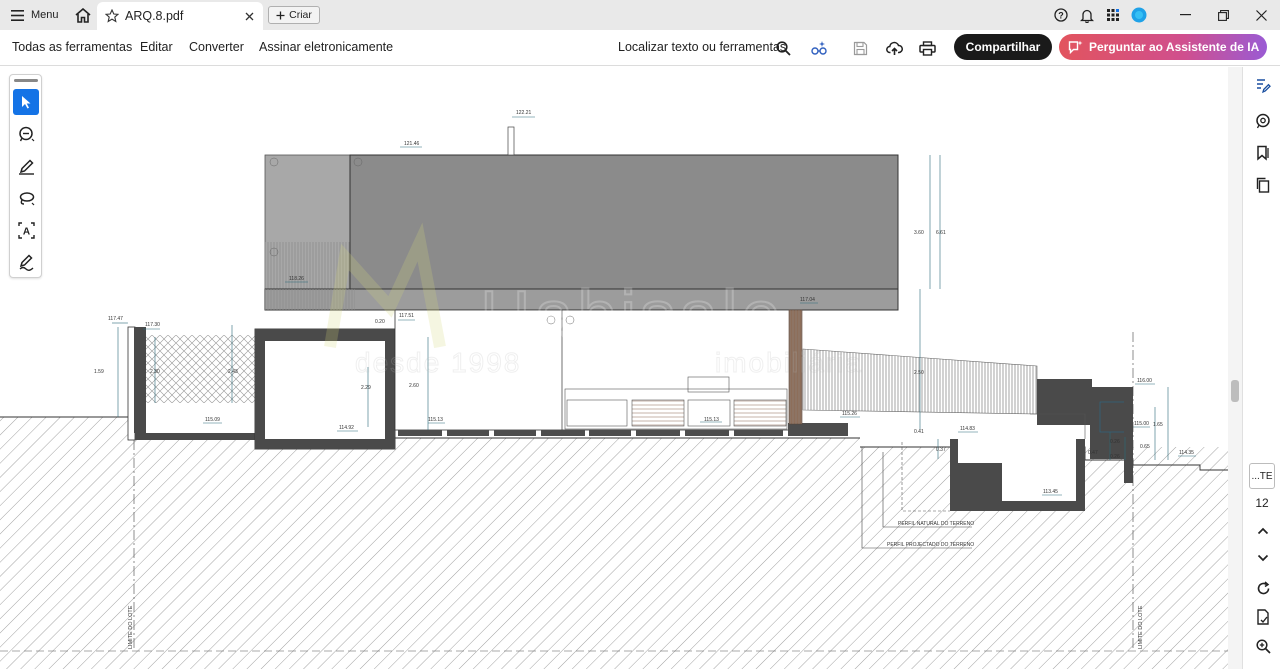 Image resolution: width=1280 pixels, height=669 pixels. I want to click on save-button, so click(860, 48).